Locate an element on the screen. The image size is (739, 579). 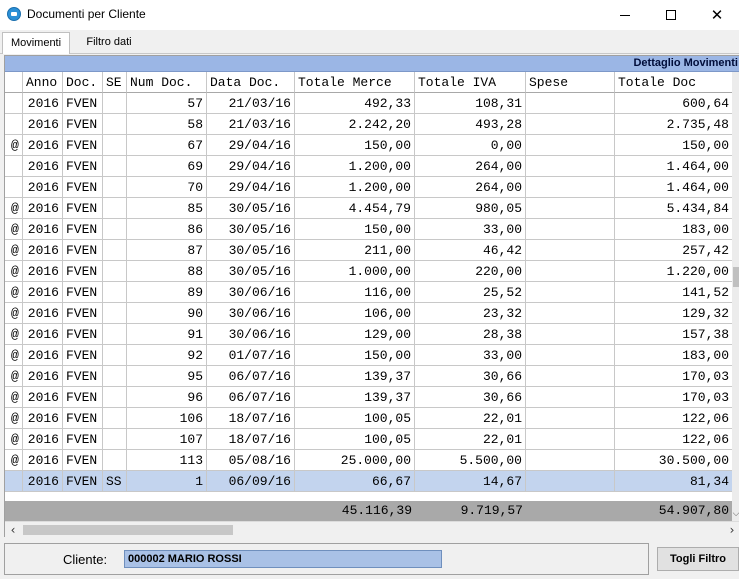
column-header-totale-doc: Totale Doc is located at coordinates (673, 82).